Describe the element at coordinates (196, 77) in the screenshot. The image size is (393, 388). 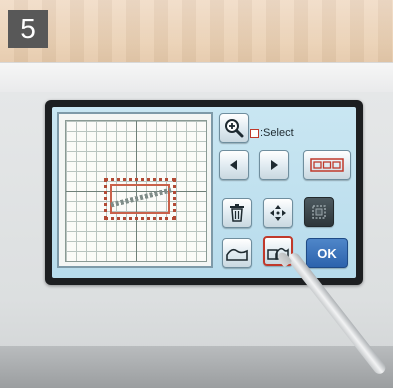
I see `machine-top-edge` at that location.